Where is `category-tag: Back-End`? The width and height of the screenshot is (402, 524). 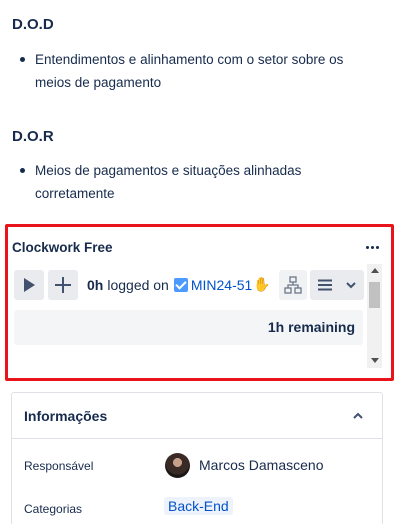 category-tag: Back-End is located at coordinates (198, 506).